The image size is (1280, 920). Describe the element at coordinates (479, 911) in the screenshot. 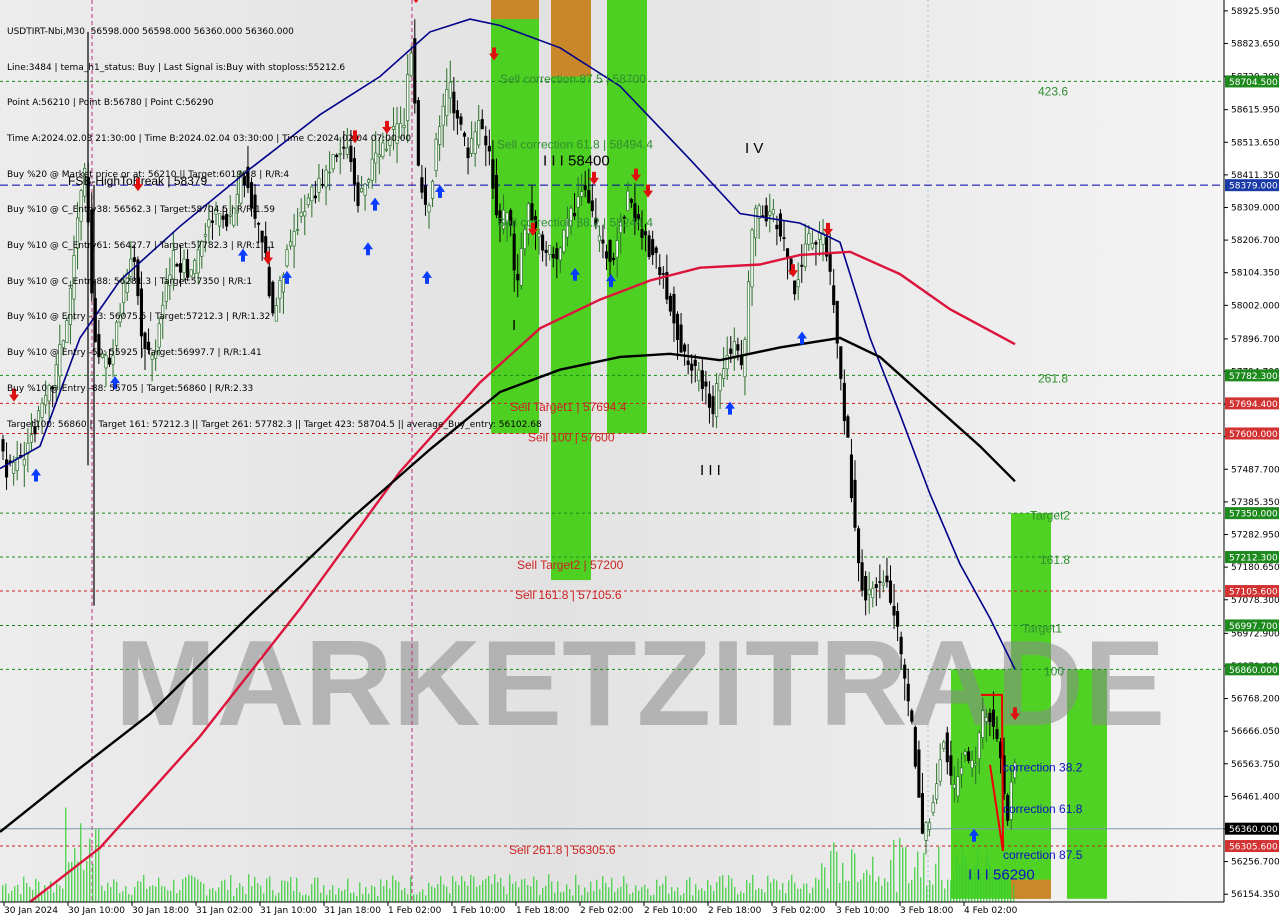

I see `x-tick-label: 1 Feb 10:00` at that location.